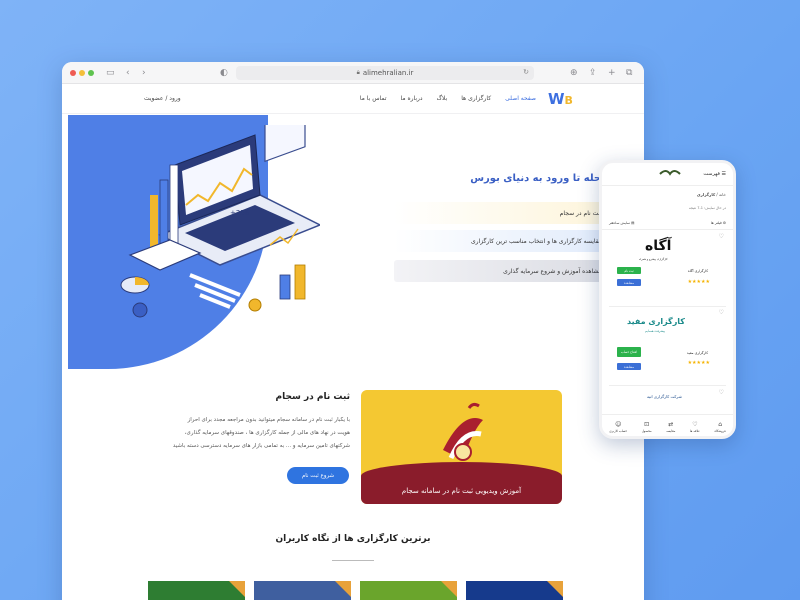  Describe the element at coordinates (667, 403) in the screenshot. I see `broker-card-atiyeh: ♡ شرکت کارگزاری اتیه` at that location.